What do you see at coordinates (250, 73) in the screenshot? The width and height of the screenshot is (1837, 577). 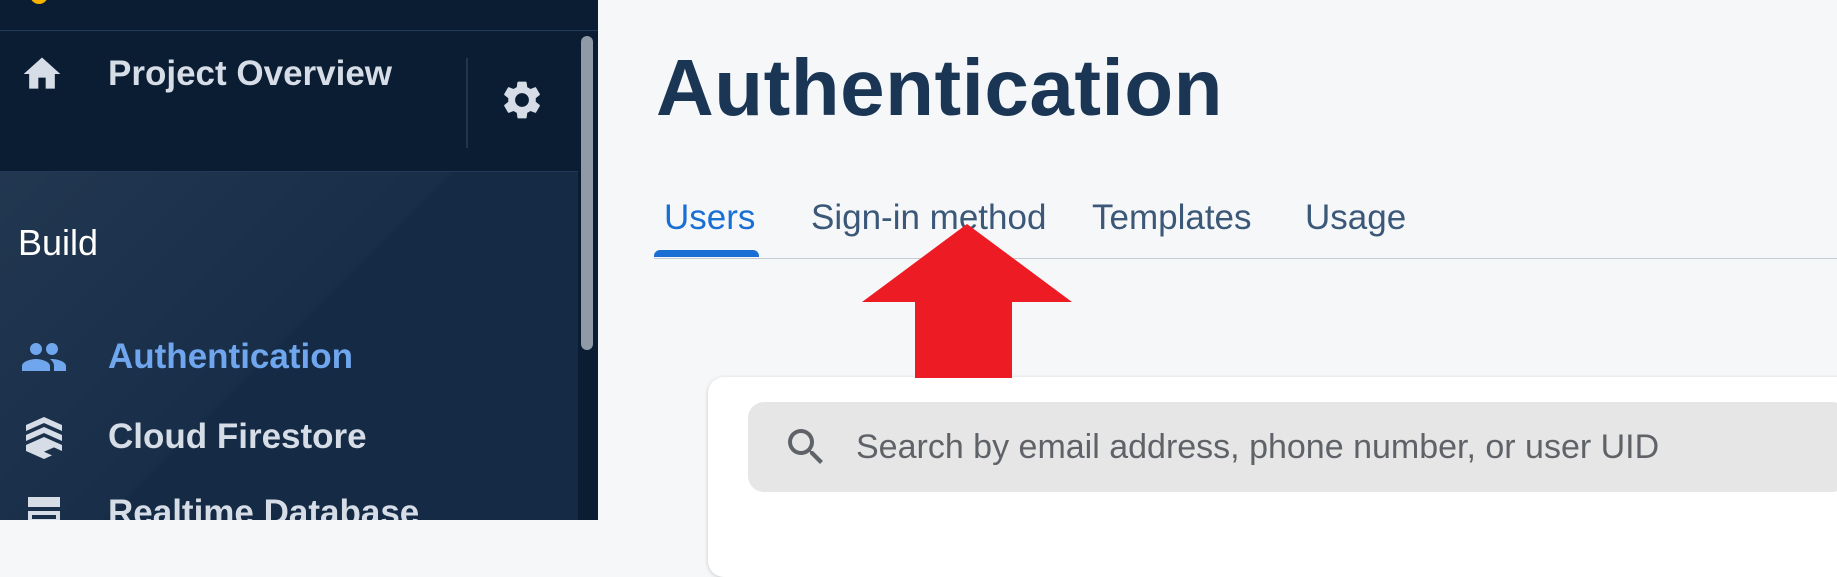 I see `project-overview-label: Project Overview` at bounding box center [250, 73].